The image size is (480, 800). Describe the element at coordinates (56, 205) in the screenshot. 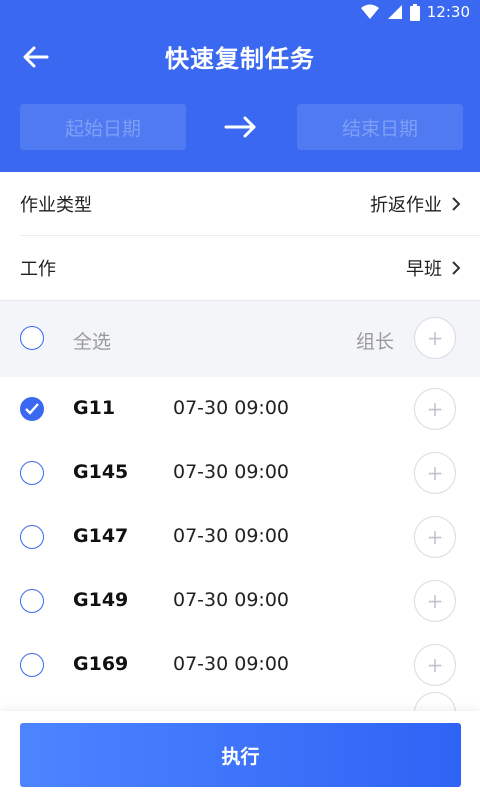

I see `work-type-label: 作业类型` at that location.